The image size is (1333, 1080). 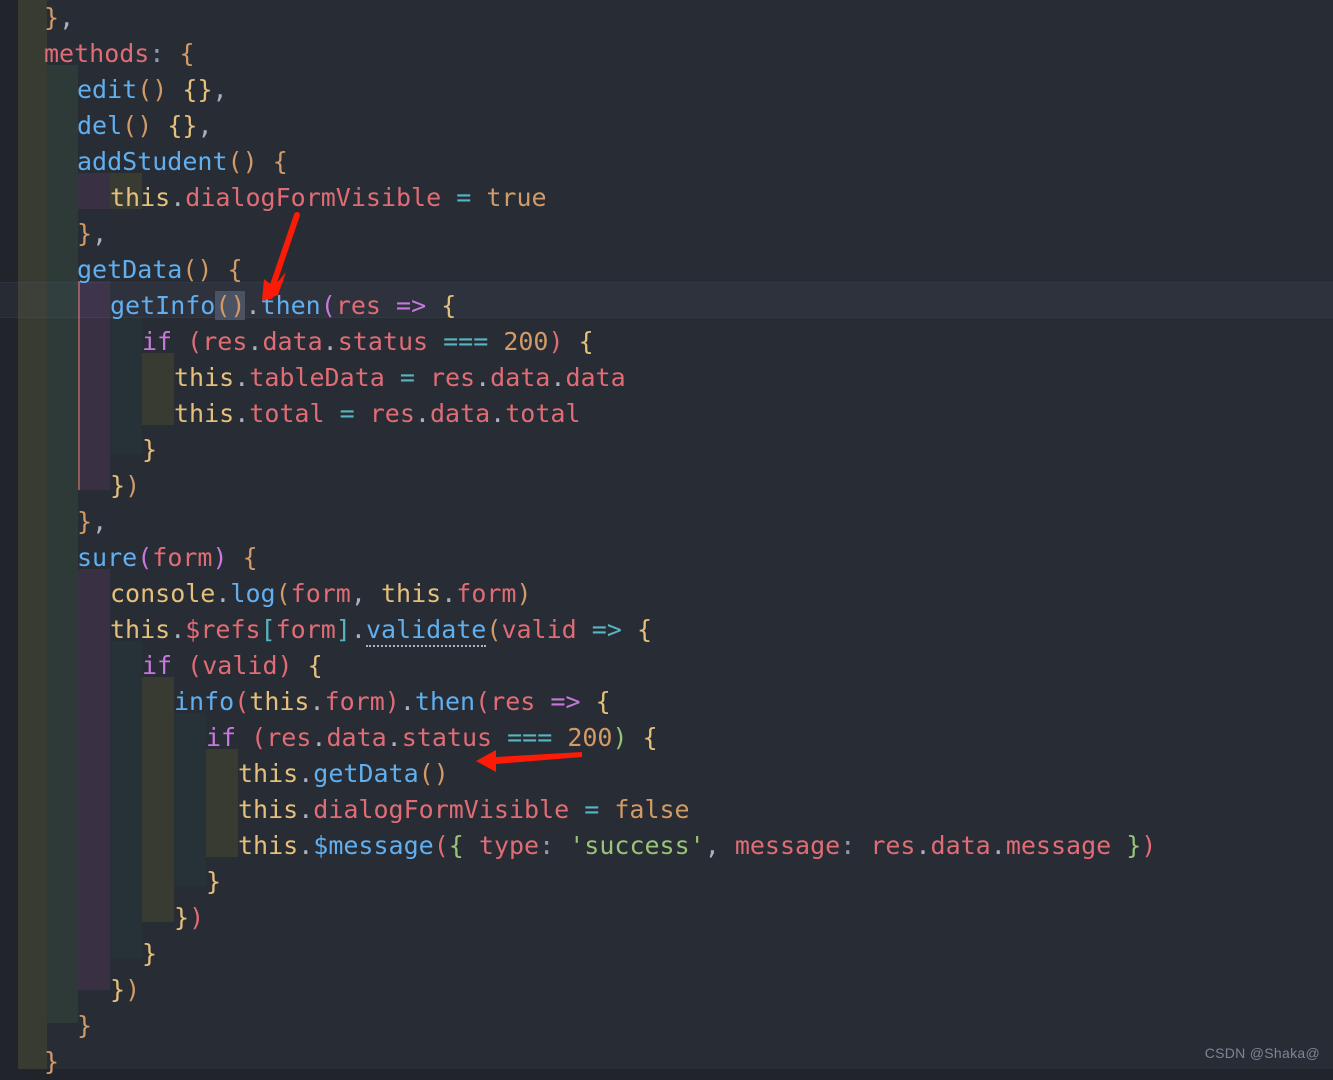 I want to click on code-line: console.log(form, this.form), so click(x=666, y=594).